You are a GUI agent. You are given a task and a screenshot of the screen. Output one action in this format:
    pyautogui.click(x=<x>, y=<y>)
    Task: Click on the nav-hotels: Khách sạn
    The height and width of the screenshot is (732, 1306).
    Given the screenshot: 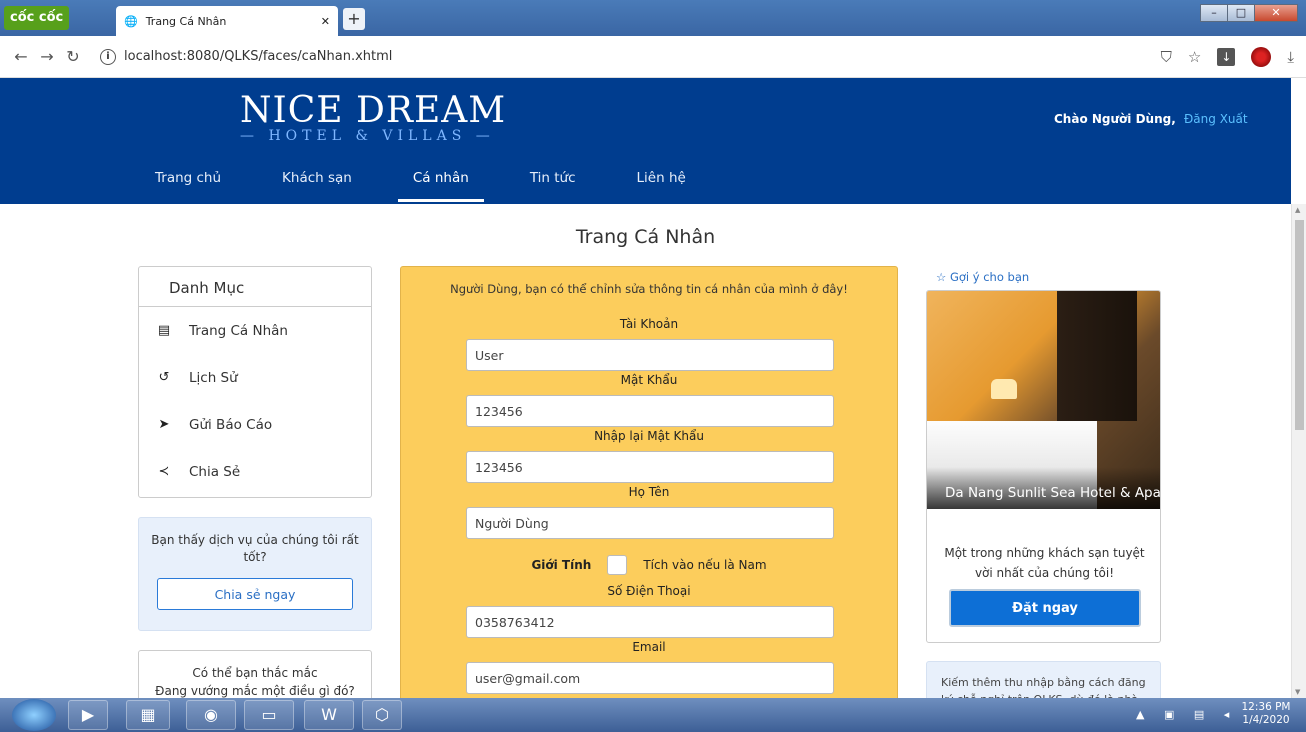 What is the action you would take?
    pyautogui.click(x=317, y=180)
    